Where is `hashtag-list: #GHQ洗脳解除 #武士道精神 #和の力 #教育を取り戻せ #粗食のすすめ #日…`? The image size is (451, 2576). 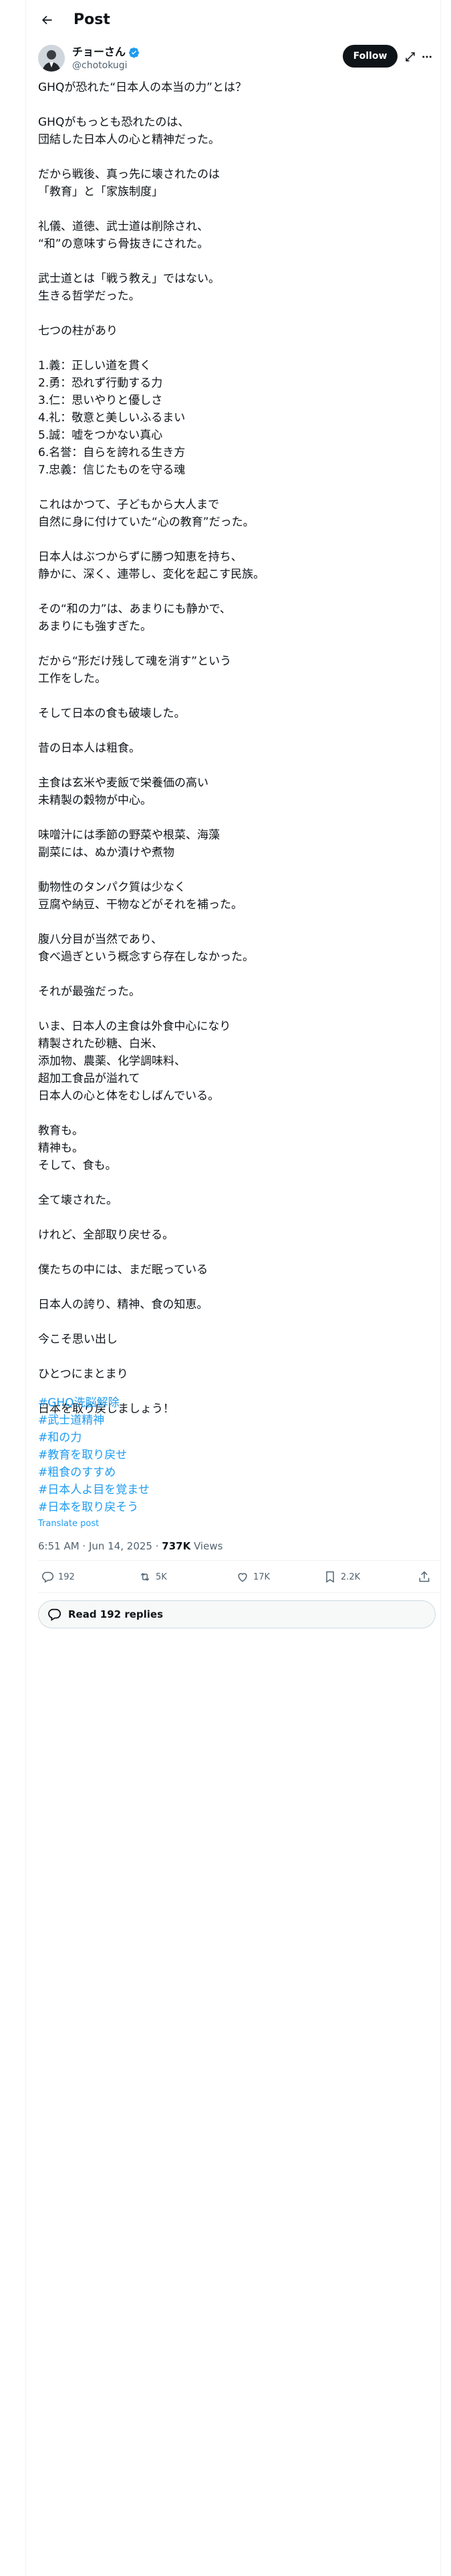
hashtag-list: #GHQ洗脳解除 #武士道精神 #和の力 #教育を取り戻せ #粗食のすすめ #日… is located at coordinates (238, 1455).